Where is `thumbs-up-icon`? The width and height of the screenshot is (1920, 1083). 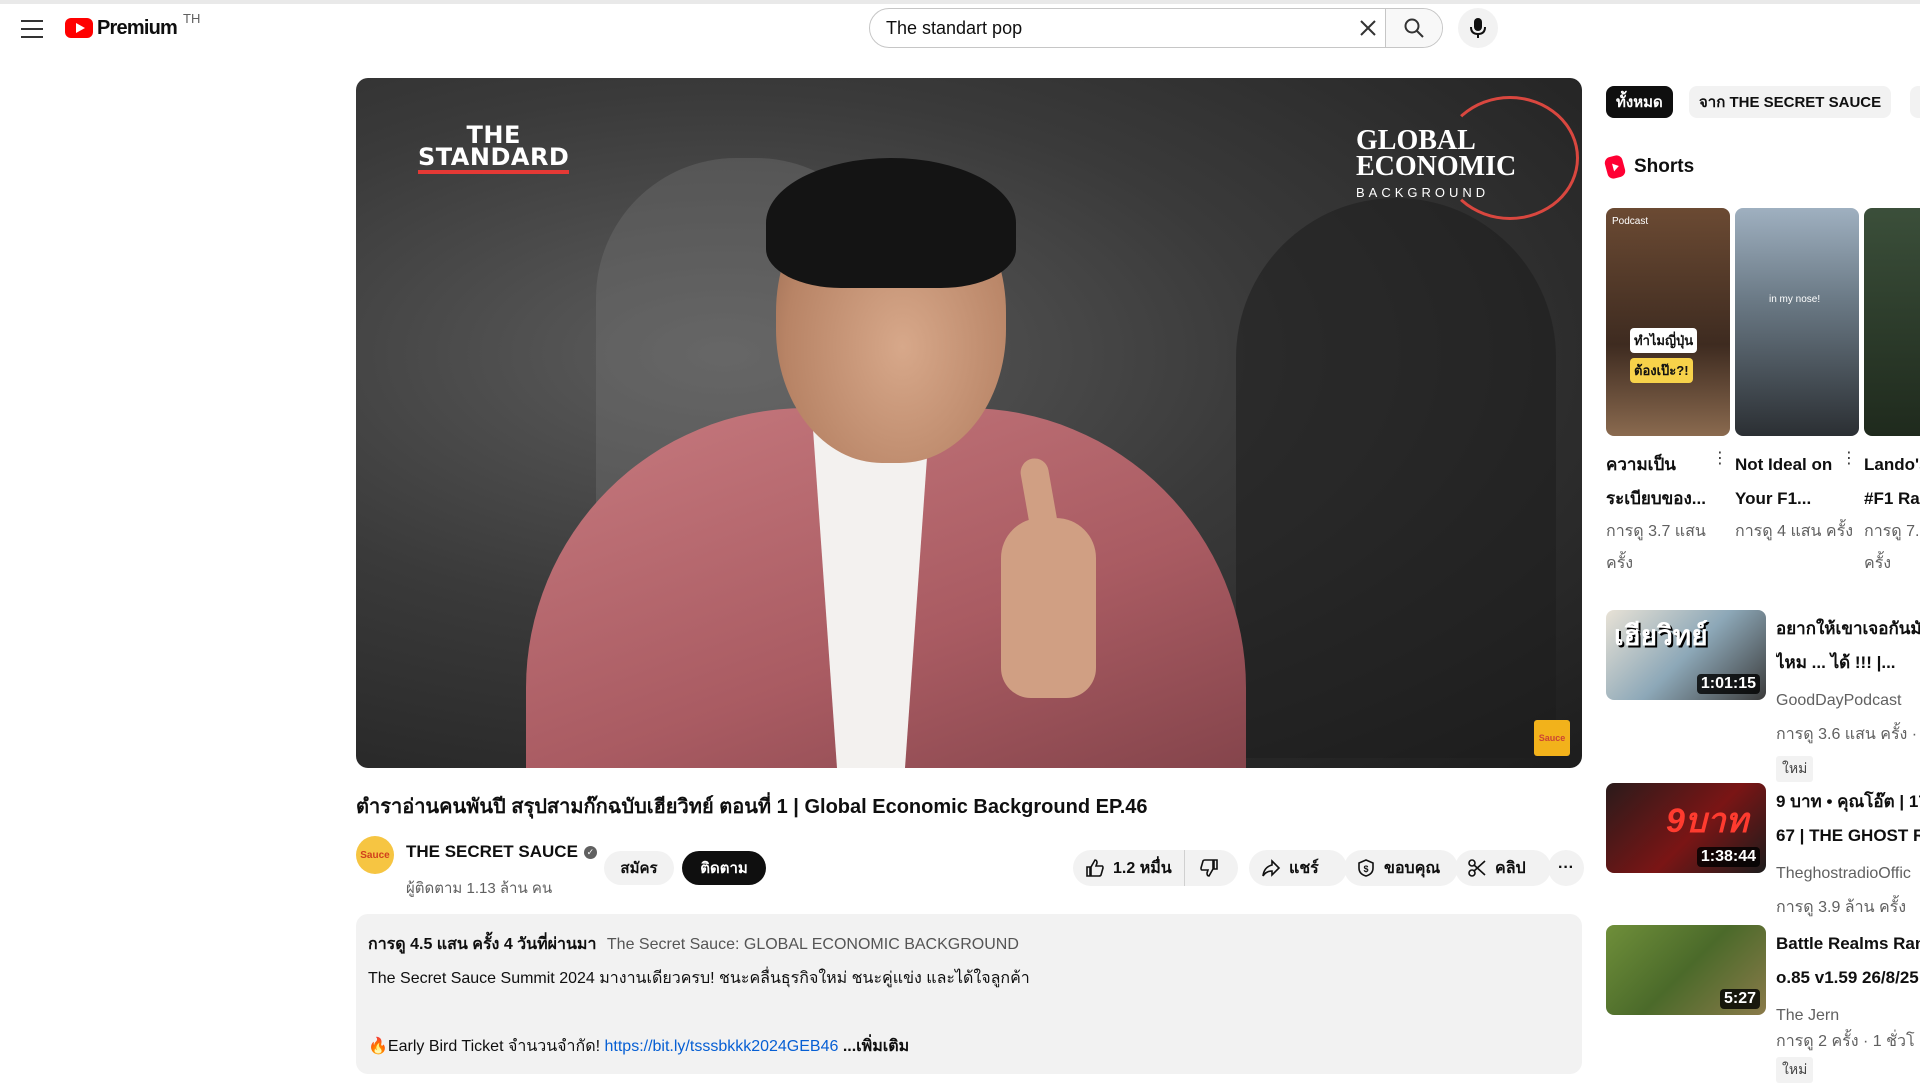 thumbs-up-icon is located at coordinates (1095, 868).